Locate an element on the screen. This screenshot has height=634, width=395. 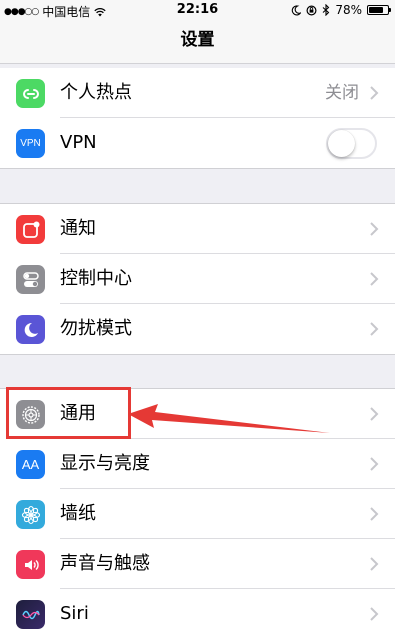
personal-hotspot-icon is located at coordinates (30, 93).